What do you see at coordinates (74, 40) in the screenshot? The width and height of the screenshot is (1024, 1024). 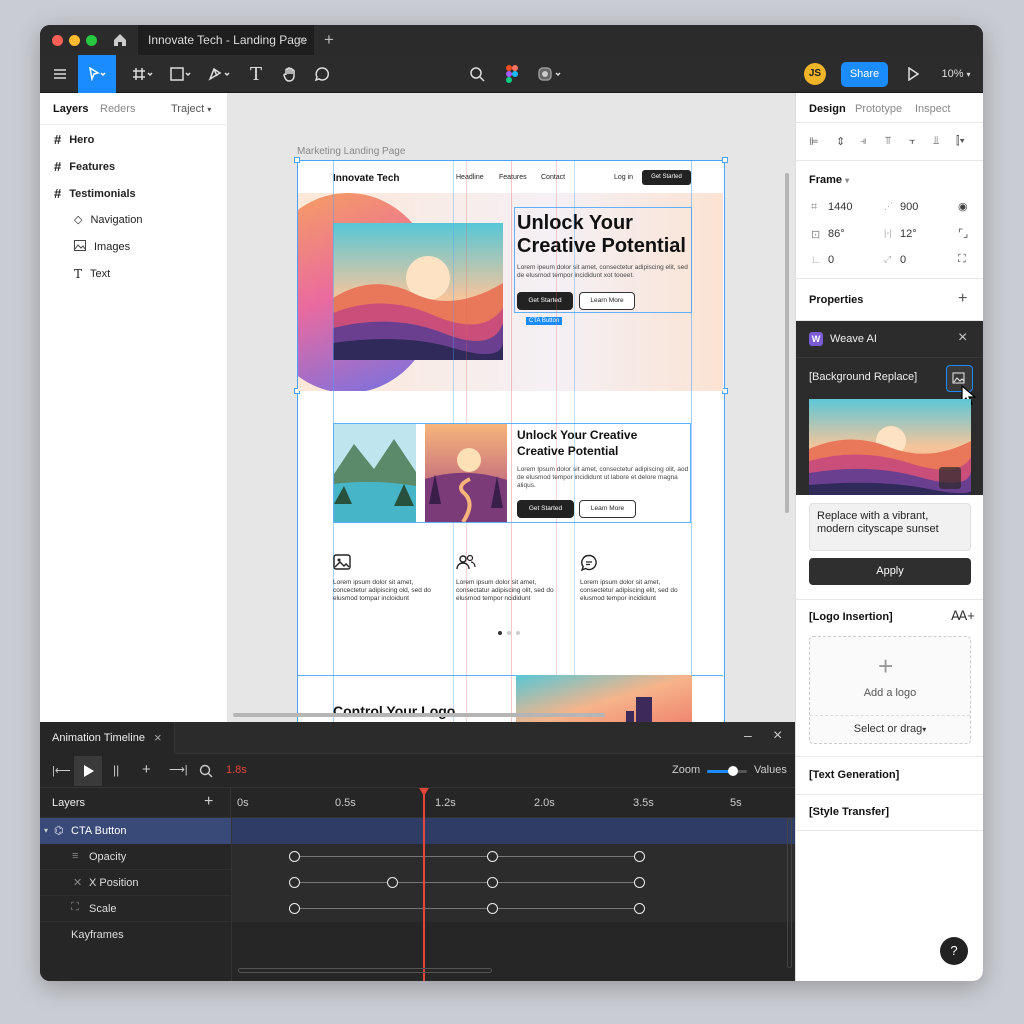 I see `minimize-window-button` at bounding box center [74, 40].